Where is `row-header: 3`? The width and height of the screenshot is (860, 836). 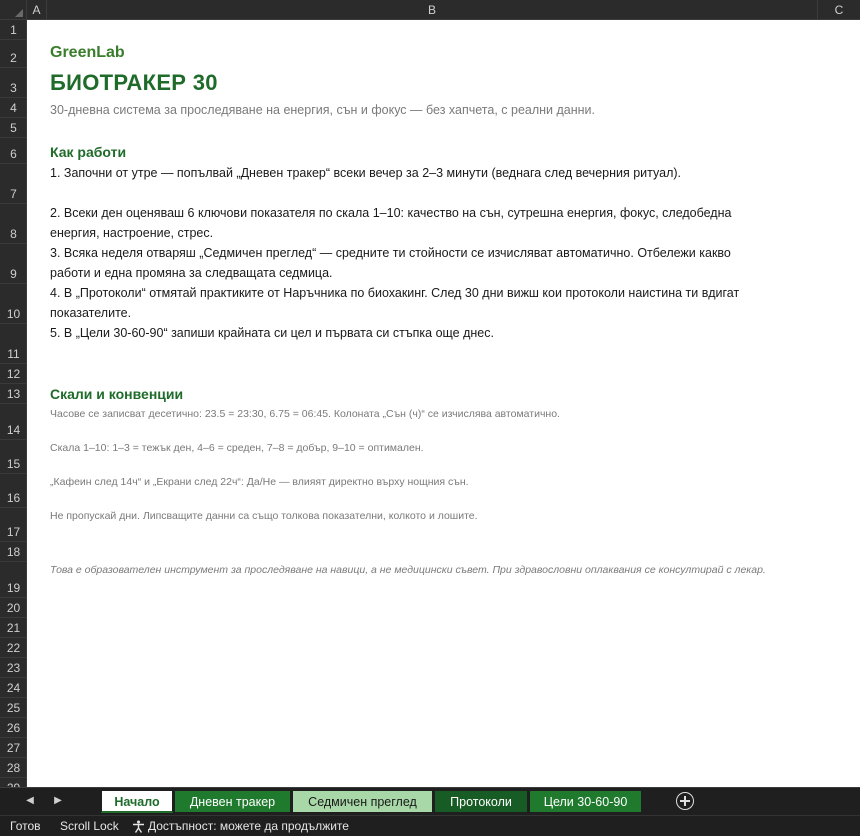
row-header: 3 is located at coordinates (13, 83).